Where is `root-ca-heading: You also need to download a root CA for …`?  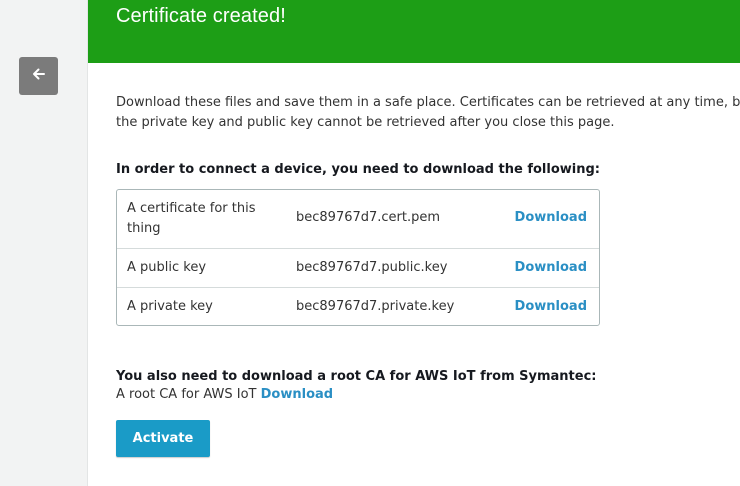
root-ca-heading: You also need to download a root CA for … is located at coordinates (356, 376).